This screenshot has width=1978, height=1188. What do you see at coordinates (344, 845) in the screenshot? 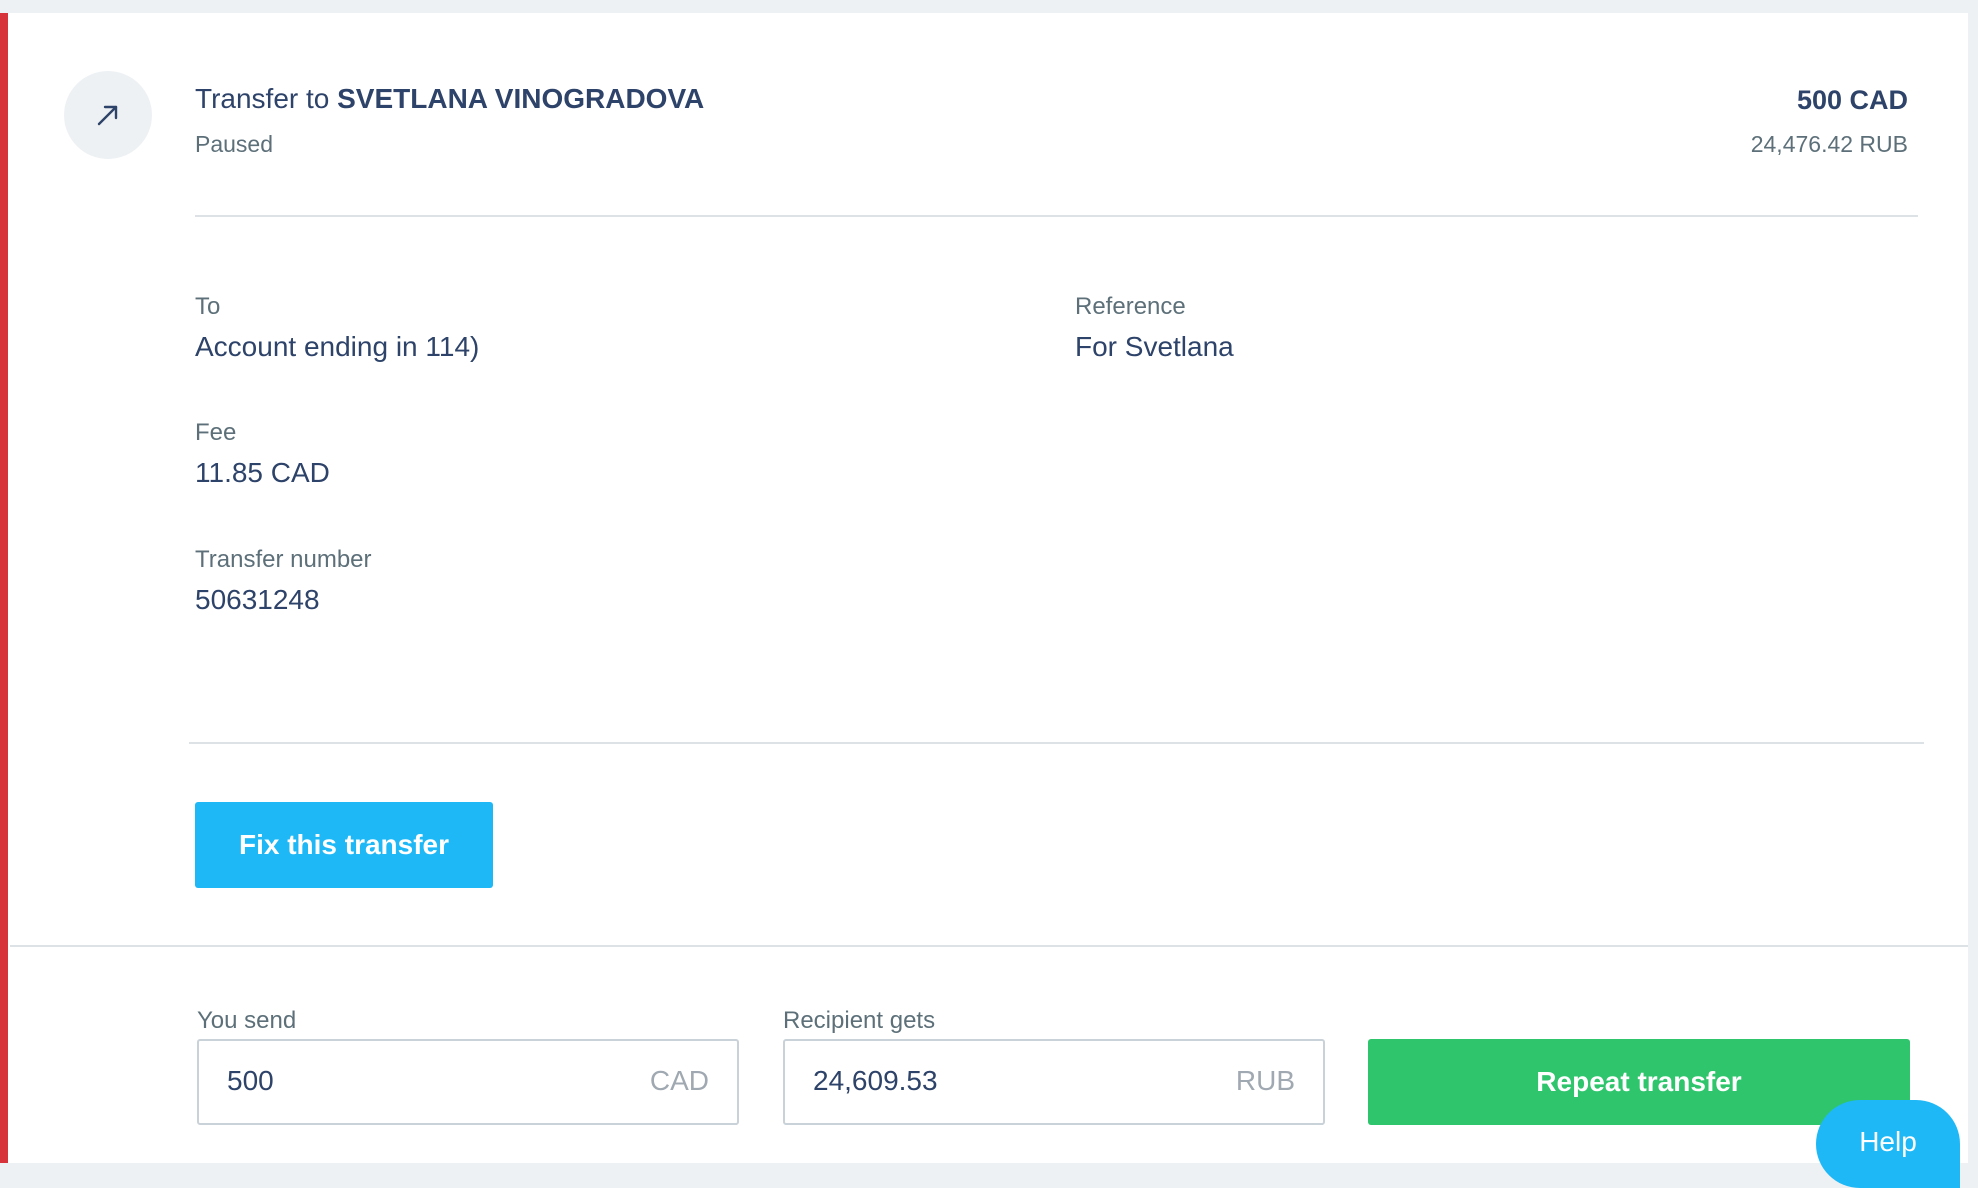
I see `fix-transfer-button: Fix this transfer` at bounding box center [344, 845].